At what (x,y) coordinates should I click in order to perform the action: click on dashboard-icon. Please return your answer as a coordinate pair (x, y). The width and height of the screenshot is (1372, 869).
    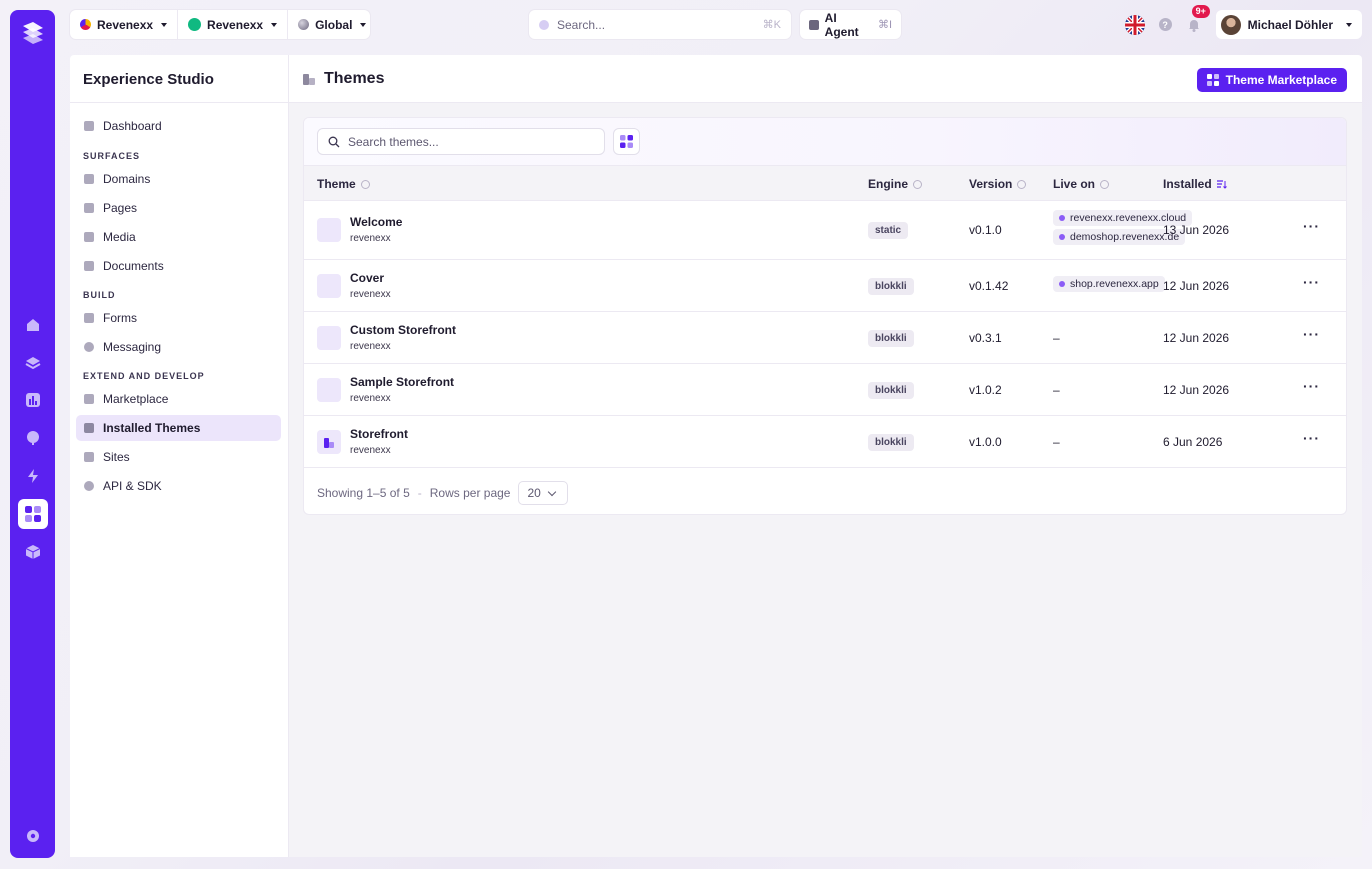
    Looking at the image, I should click on (89, 126).